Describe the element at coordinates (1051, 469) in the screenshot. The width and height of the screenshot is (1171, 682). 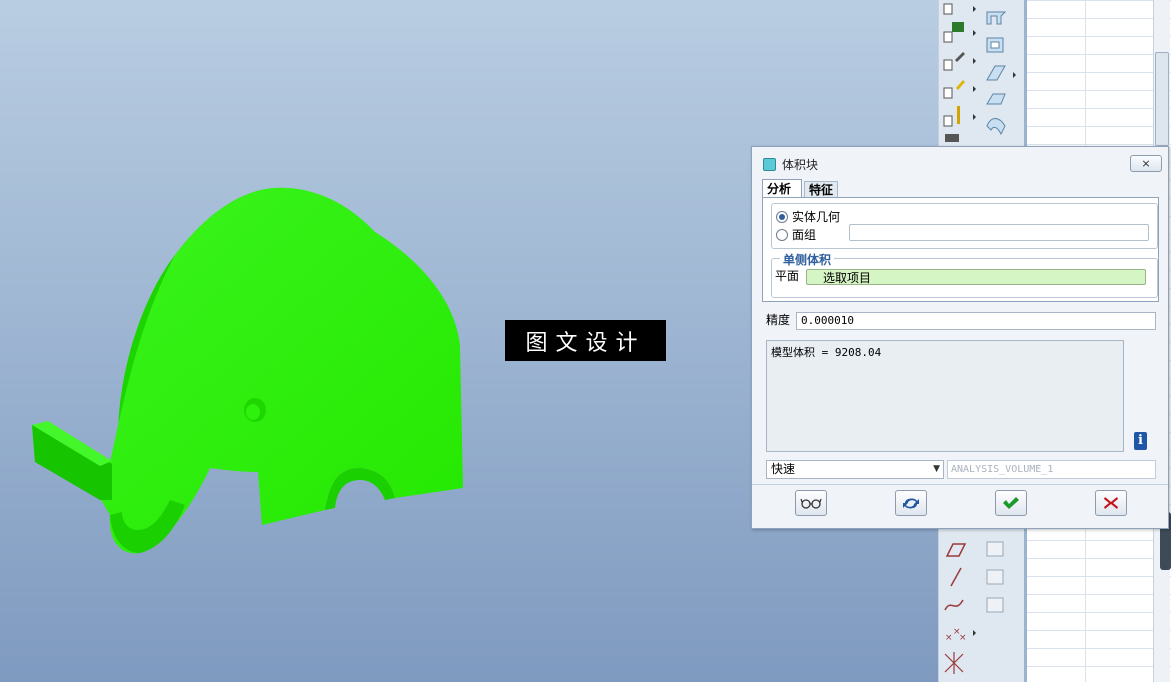
I see `analysis-name-input: ANALYSIS_VOLUME_1` at that location.